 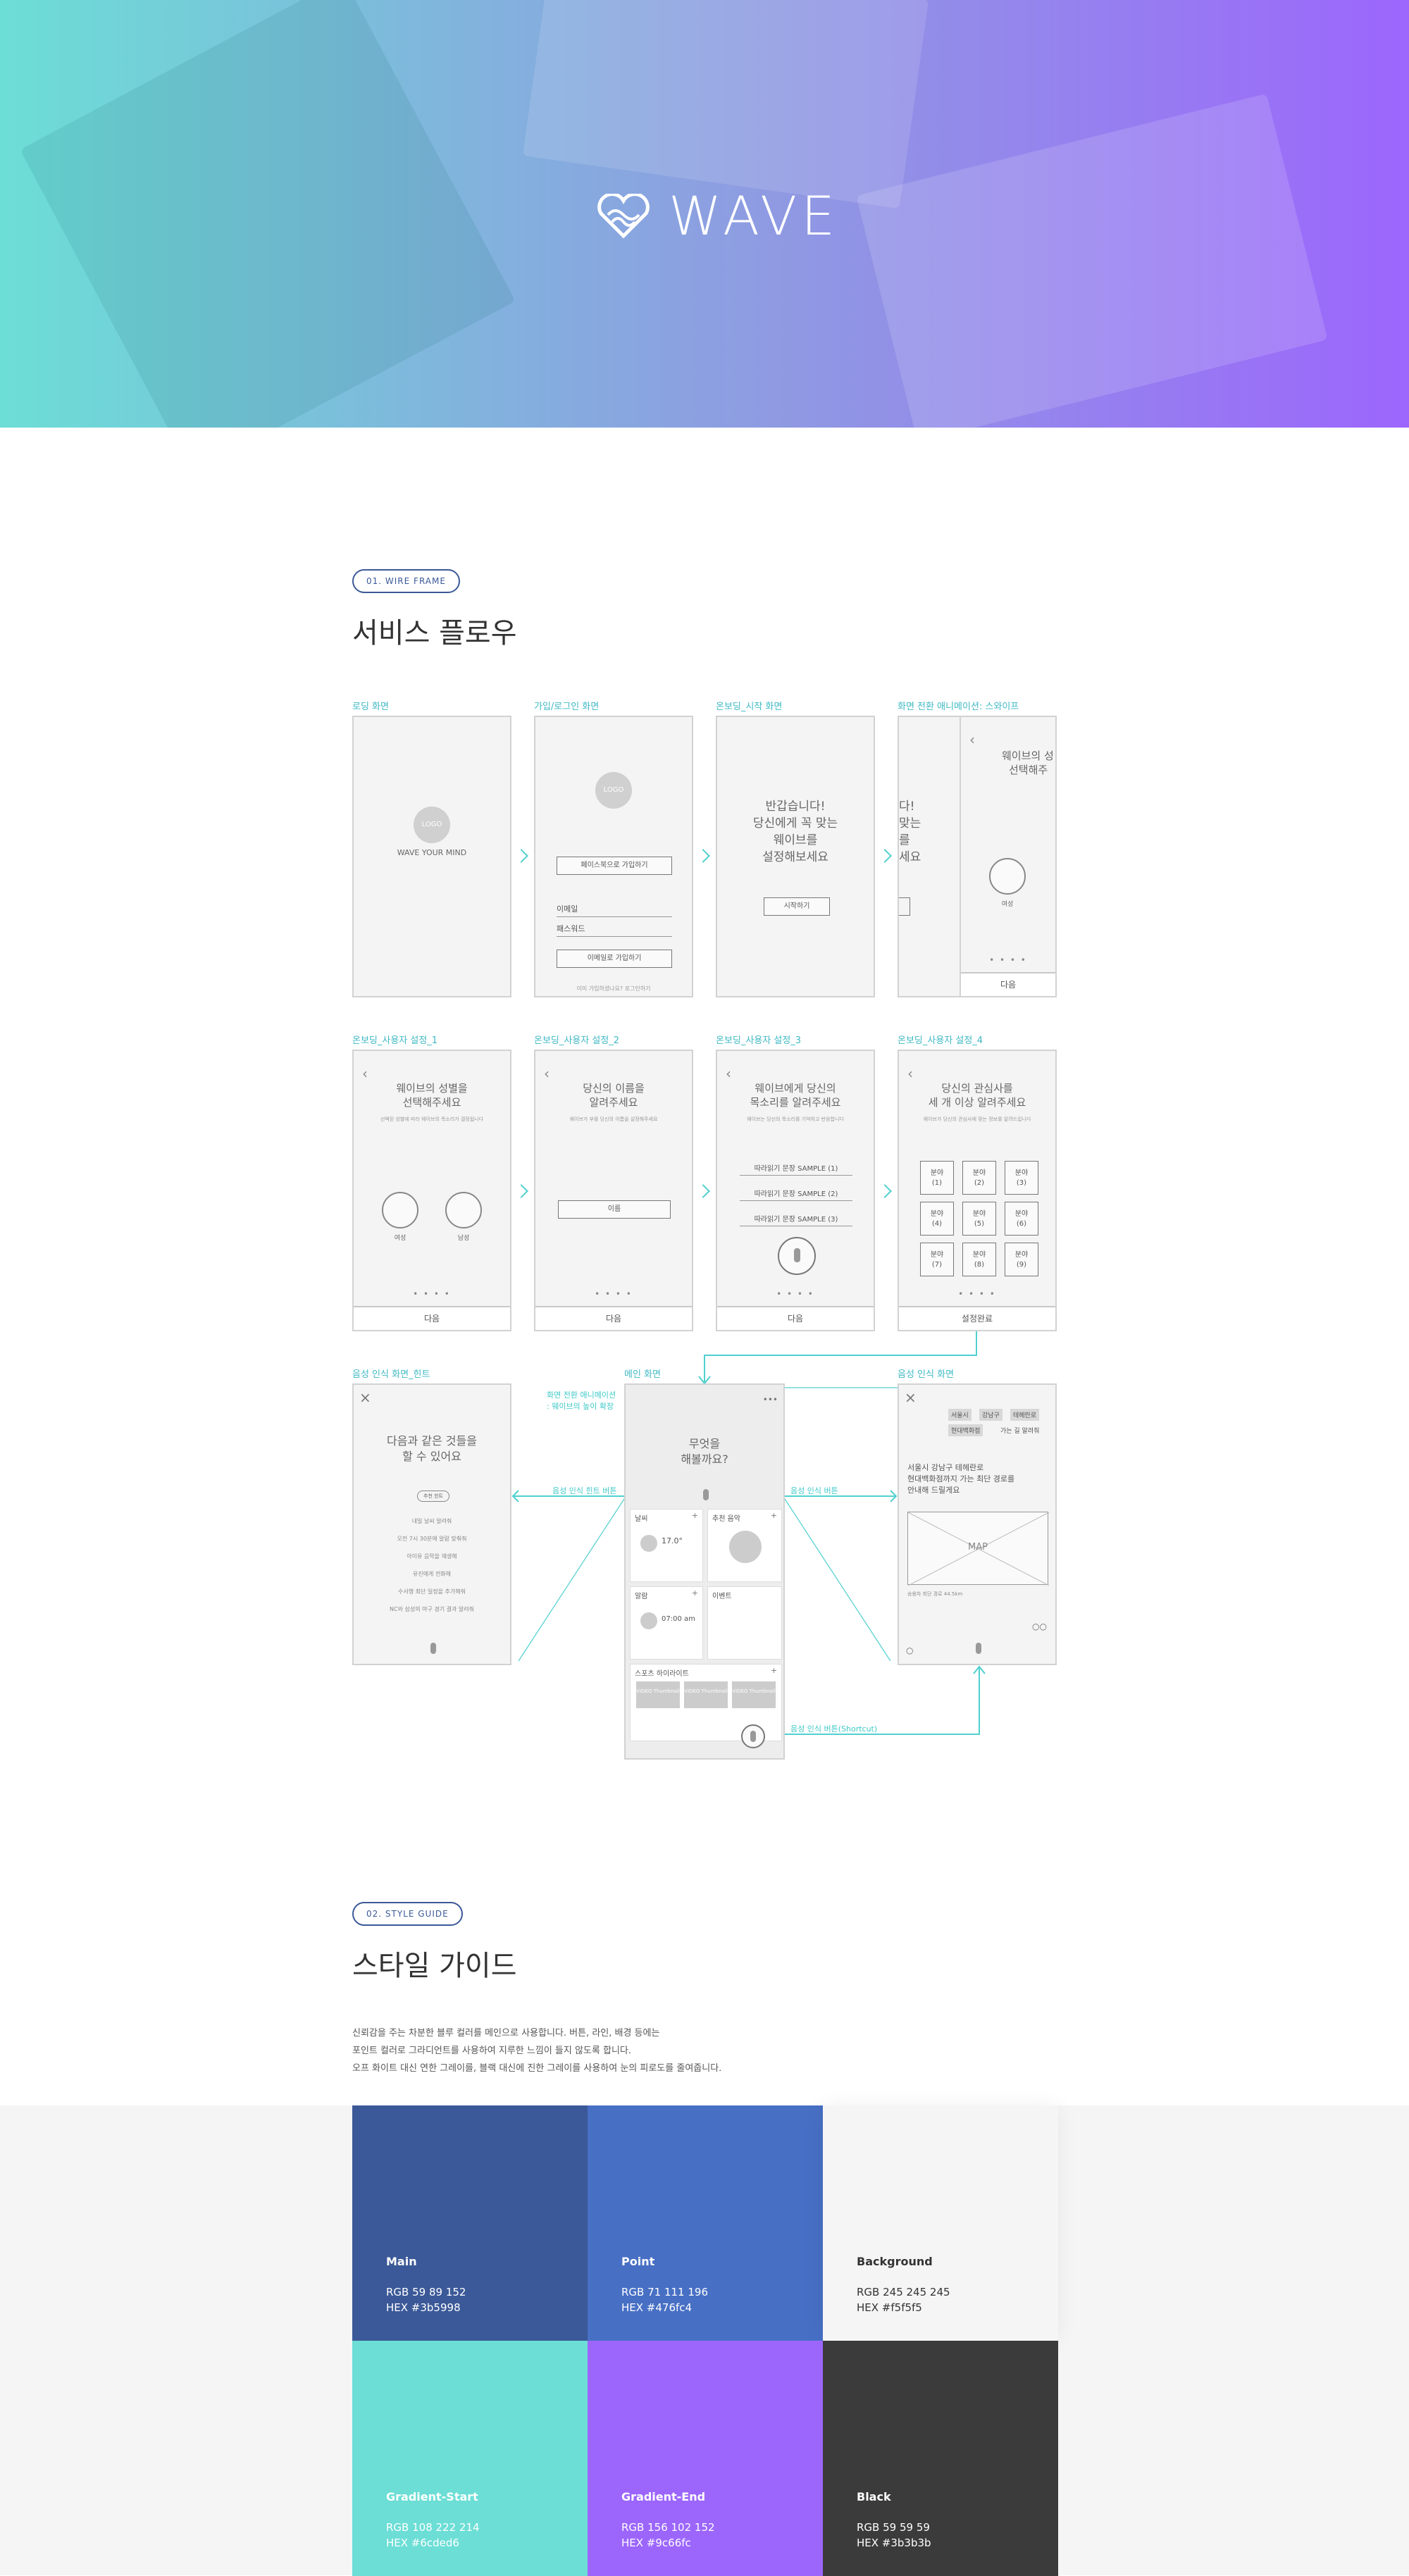 I want to click on interest-cell: 분야 (5), so click(x=979, y=1219).